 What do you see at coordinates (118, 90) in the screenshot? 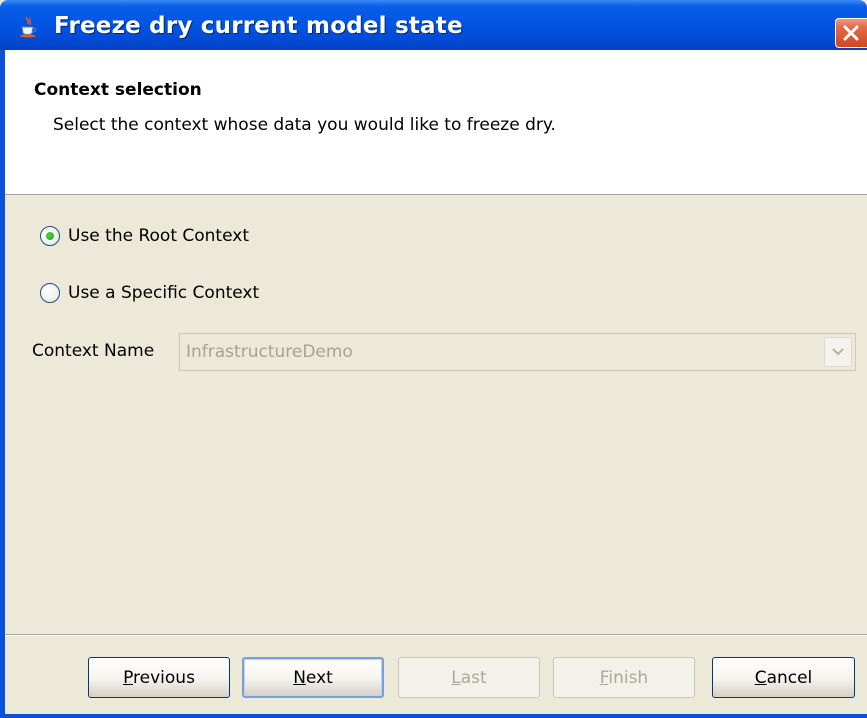
I see `step-title: Context selection` at bounding box center [118, 90].